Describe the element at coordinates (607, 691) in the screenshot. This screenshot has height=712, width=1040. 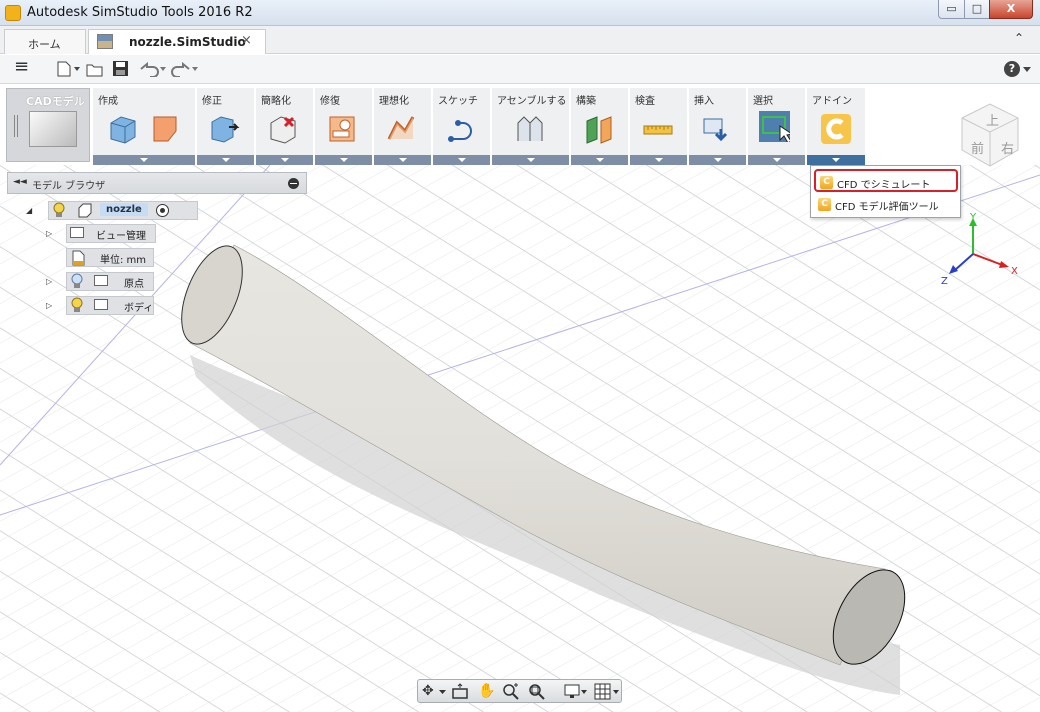
I see `grid-settings-icon` at that location.